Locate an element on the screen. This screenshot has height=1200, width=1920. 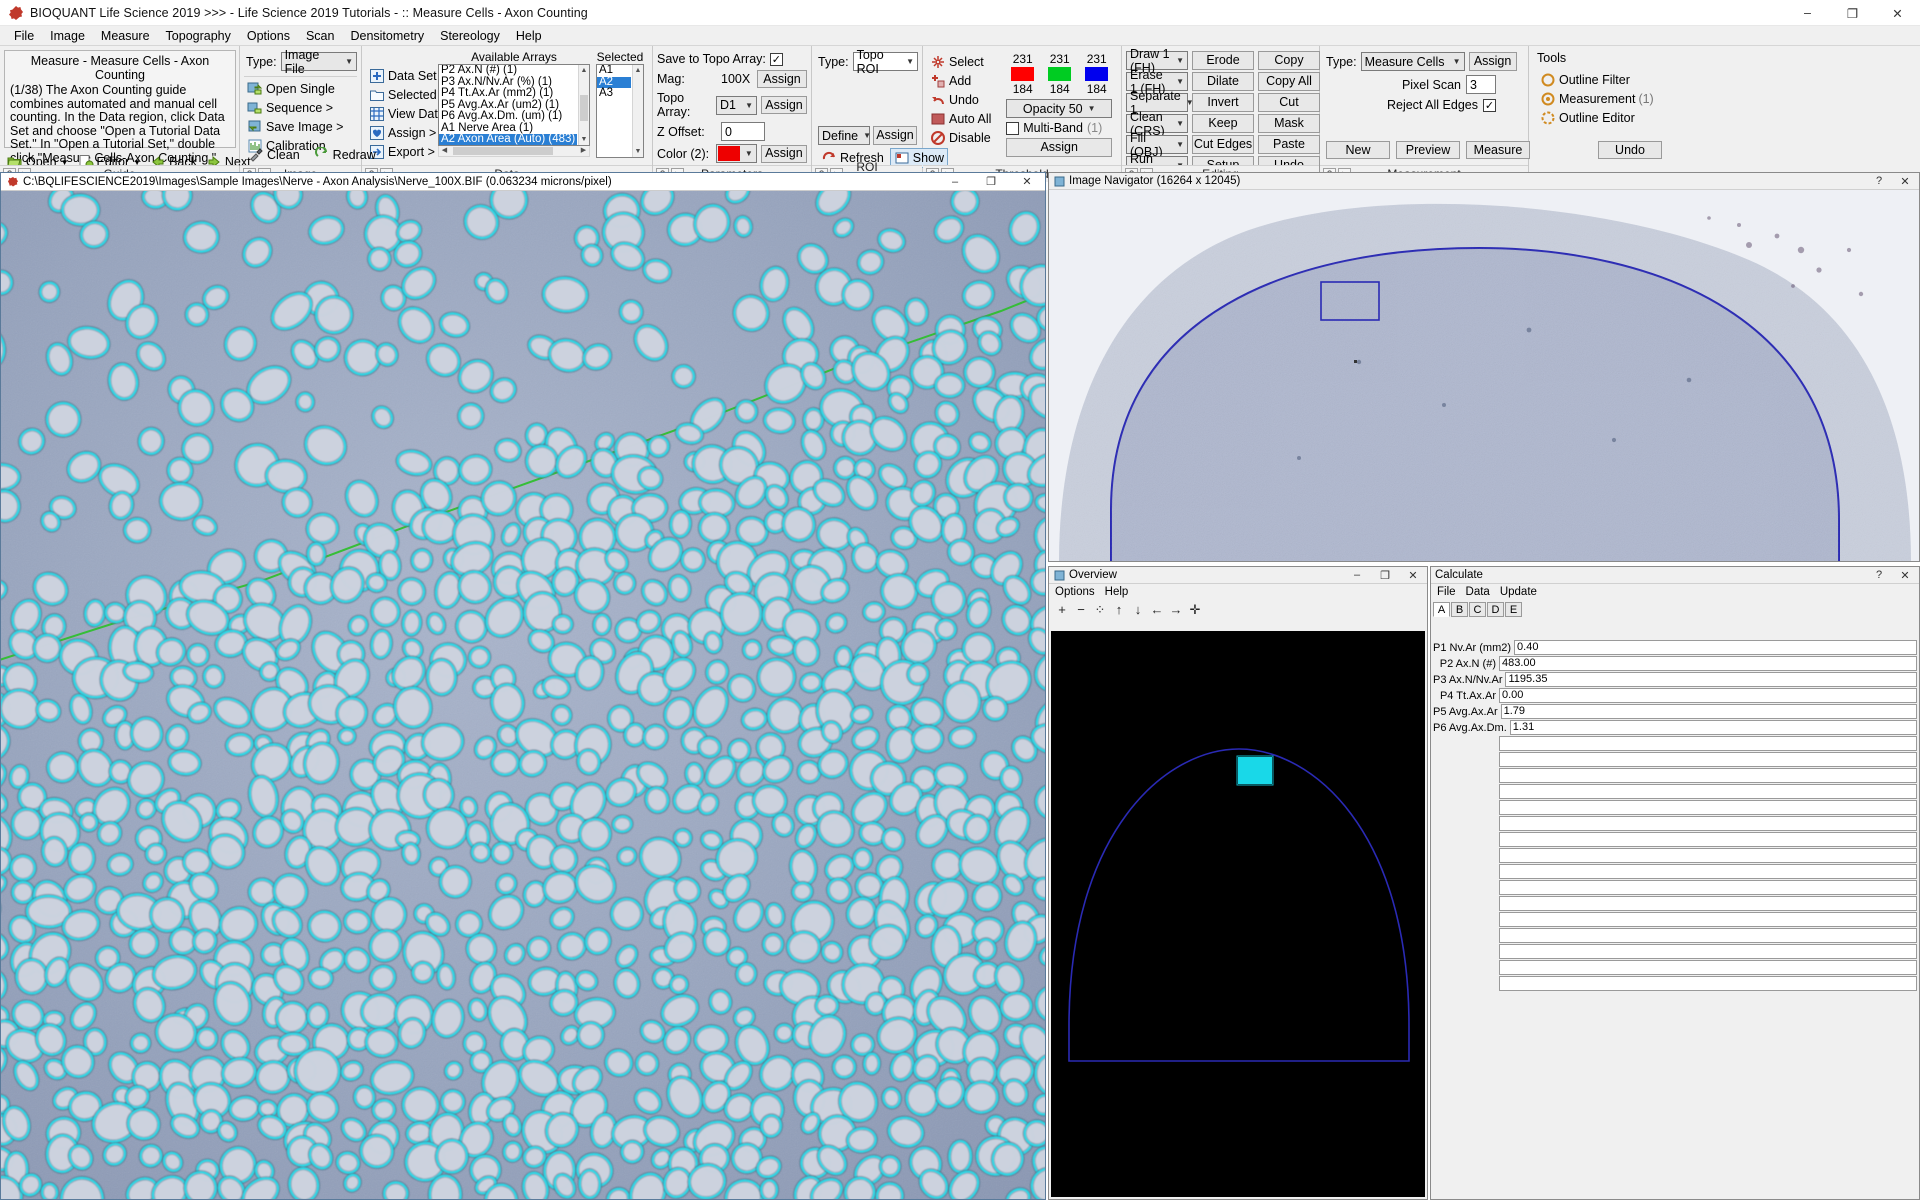
new-button: New is located at coordinates (1358, 150).